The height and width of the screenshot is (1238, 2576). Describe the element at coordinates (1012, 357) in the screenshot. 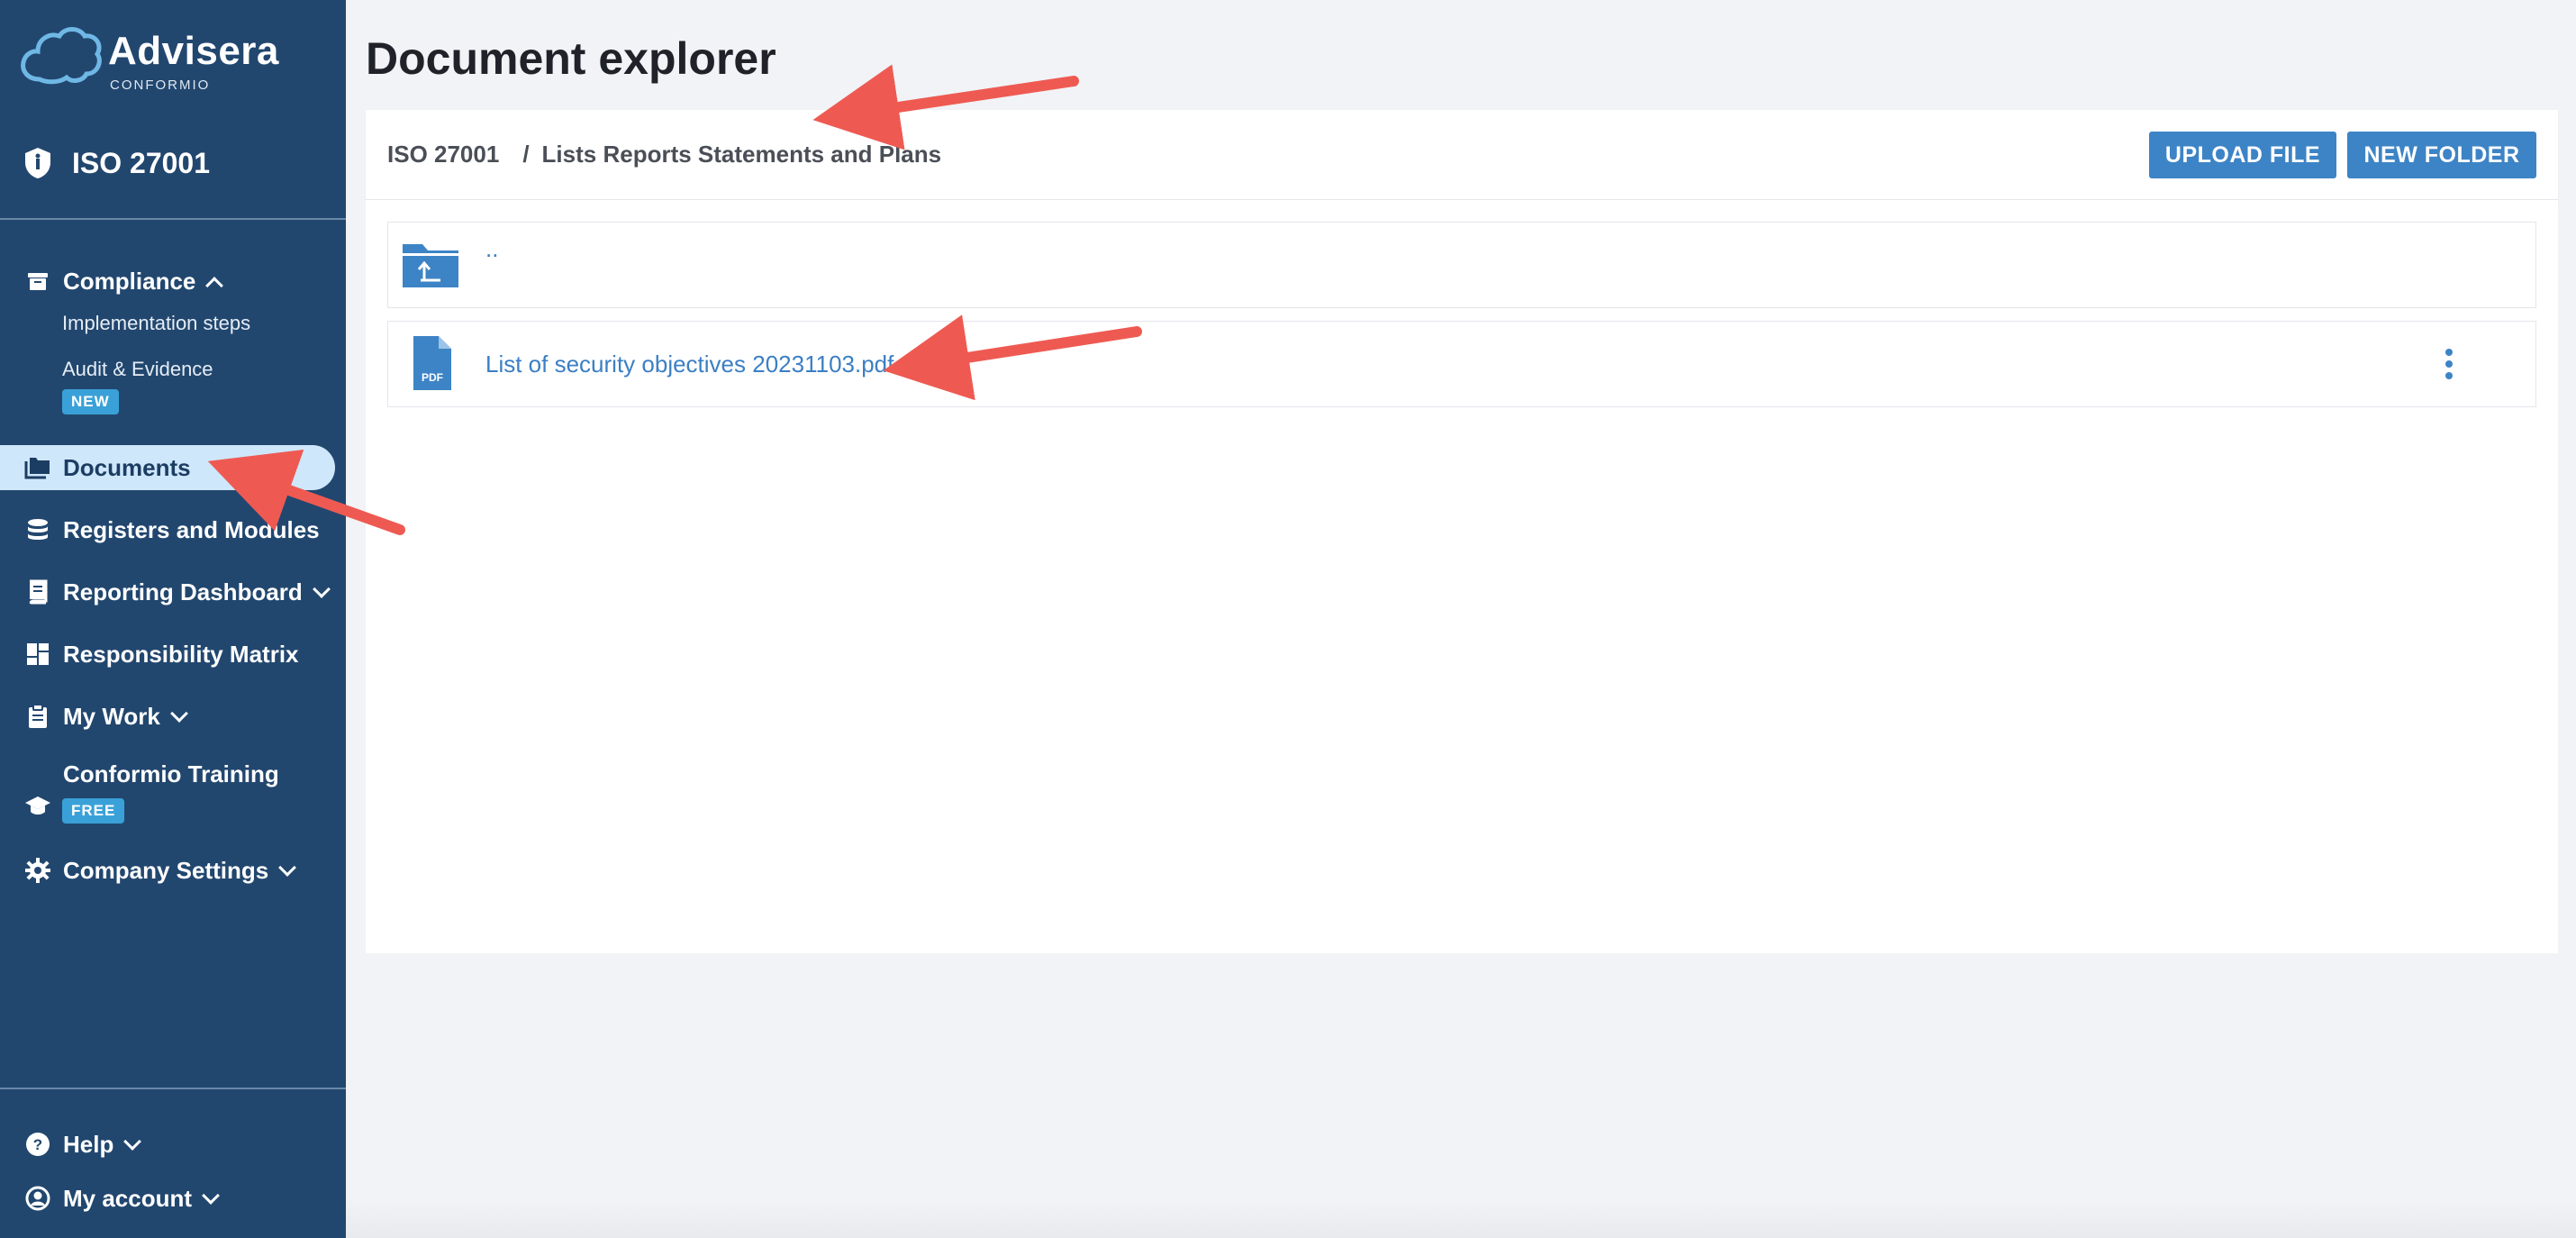

I see `arrow-to-file` at that location.